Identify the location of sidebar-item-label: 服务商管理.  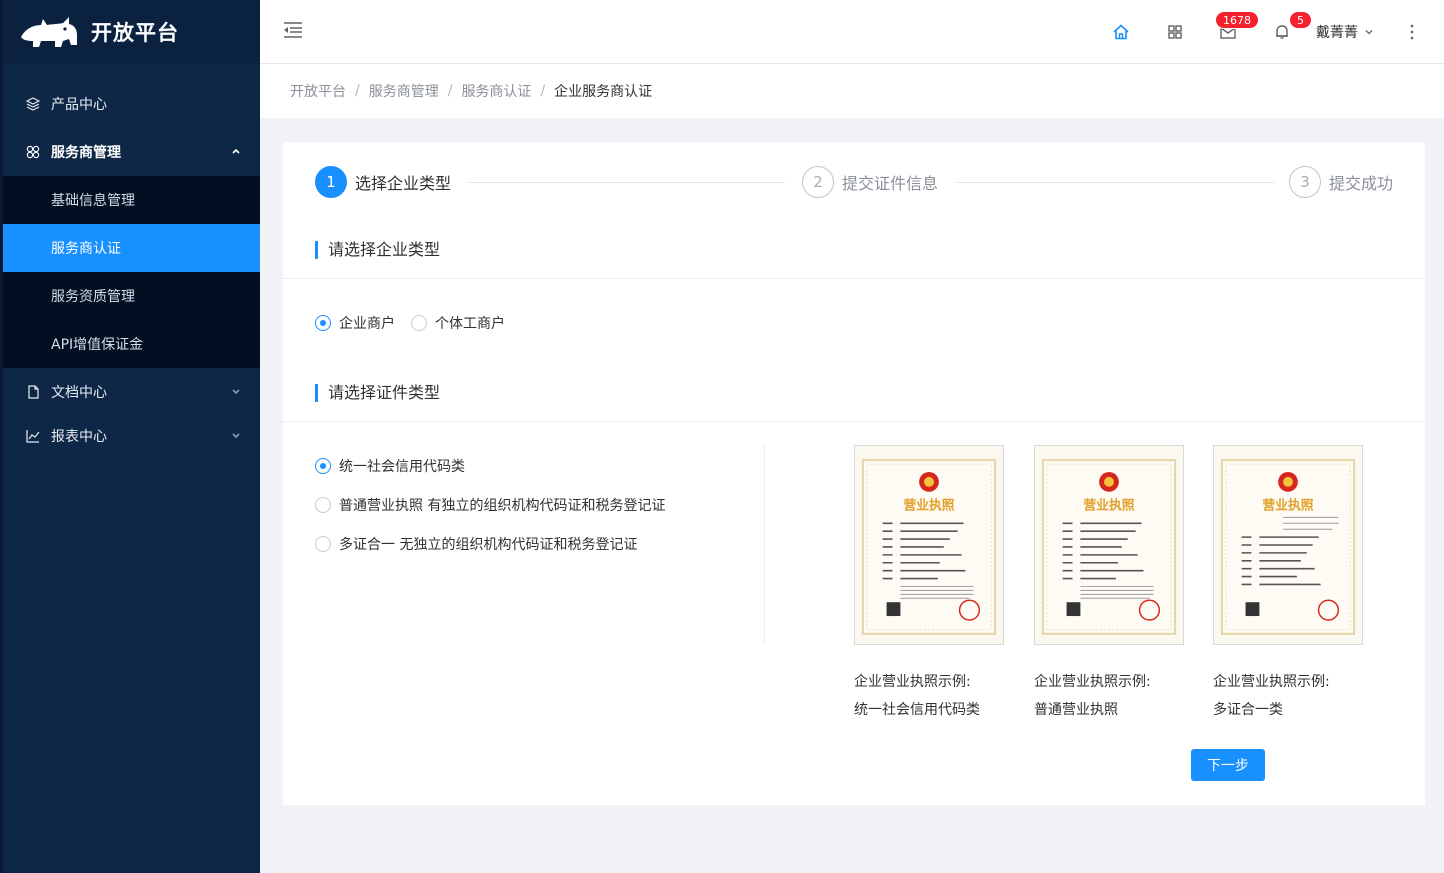
(86, 153).